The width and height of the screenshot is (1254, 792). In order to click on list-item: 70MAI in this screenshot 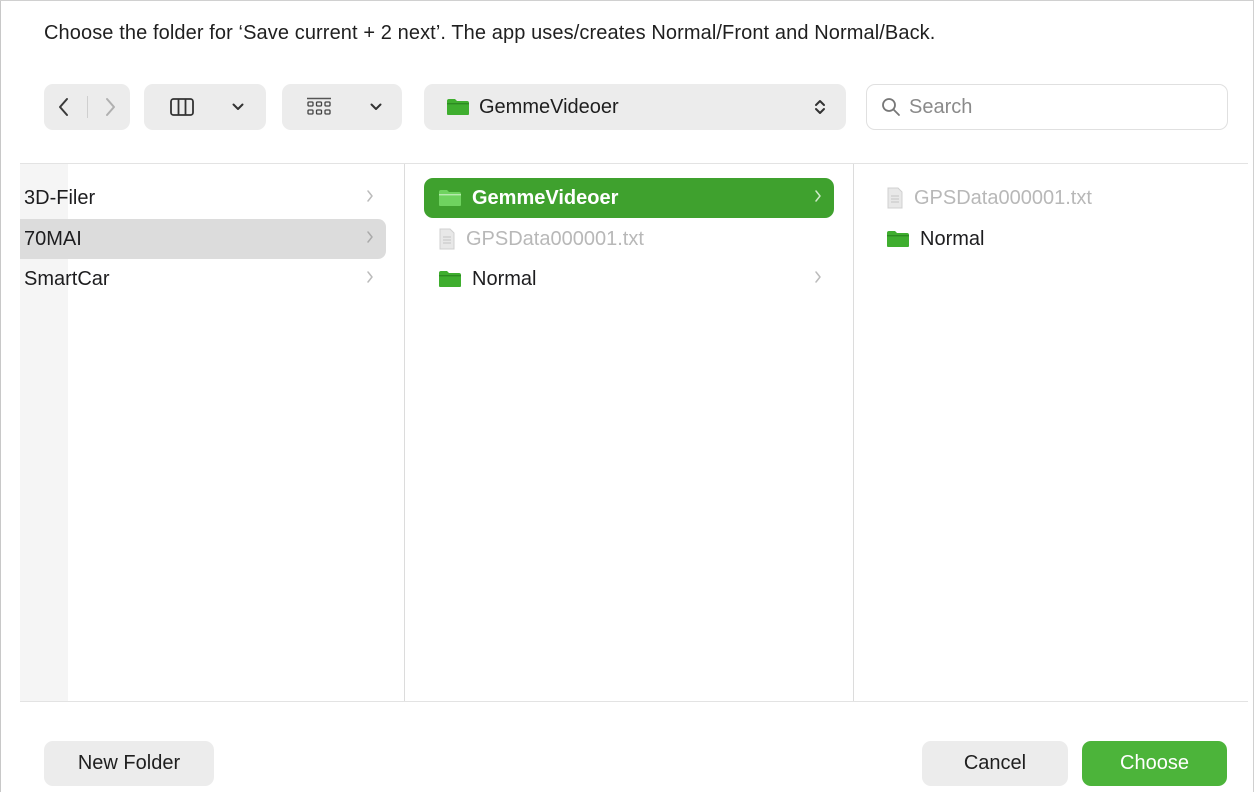, I will do `click(203, 239)`.